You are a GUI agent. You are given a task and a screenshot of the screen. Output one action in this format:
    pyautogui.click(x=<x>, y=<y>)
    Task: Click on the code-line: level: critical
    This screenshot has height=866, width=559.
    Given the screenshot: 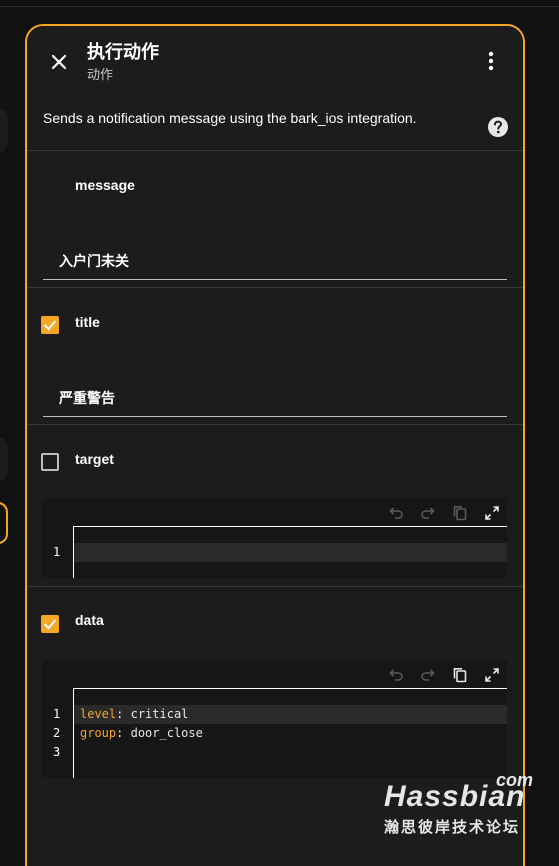 What is the action you would take?
    pyautogui.click(x=290, y=714)
    